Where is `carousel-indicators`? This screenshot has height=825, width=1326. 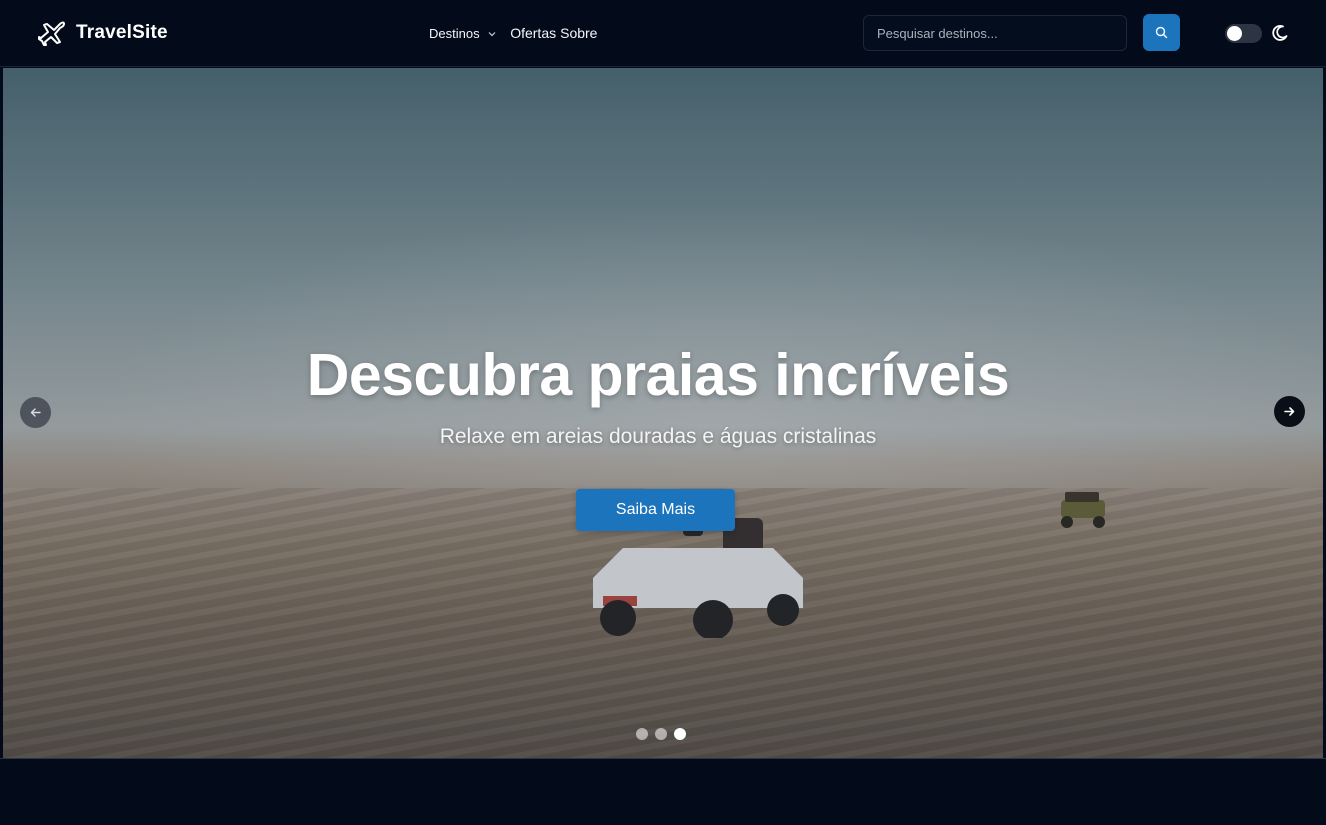
carousel-indicators is located at coordinates (661, 734).